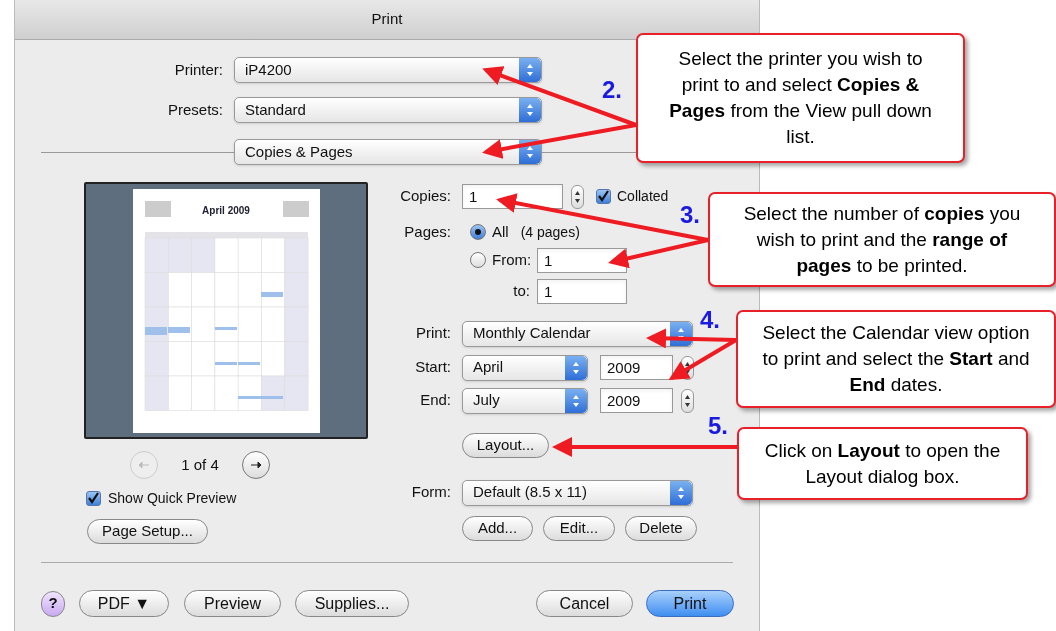  Describe the element at coordinates (718, 426) in the screenshot. I see `step-number: 5.` at that location.